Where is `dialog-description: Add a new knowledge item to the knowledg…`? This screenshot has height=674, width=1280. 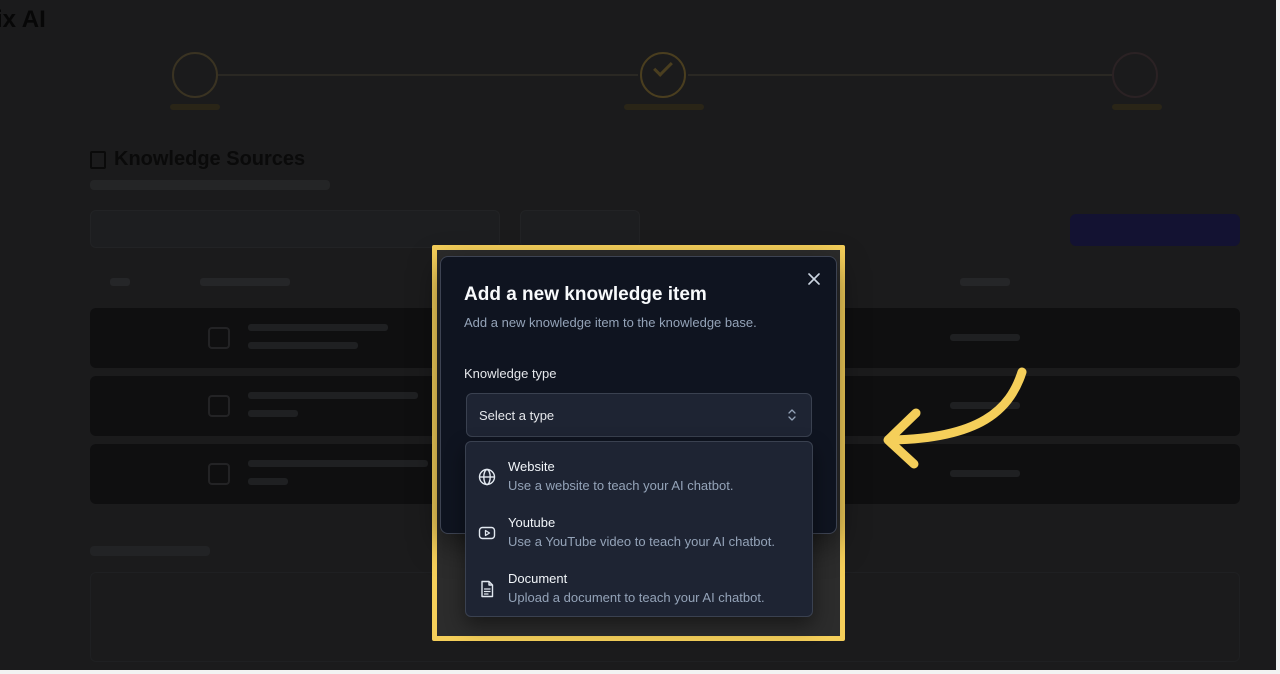
dialog-description: Add a new knowledge item to the knowledg… is located at coordinates (610, 322).